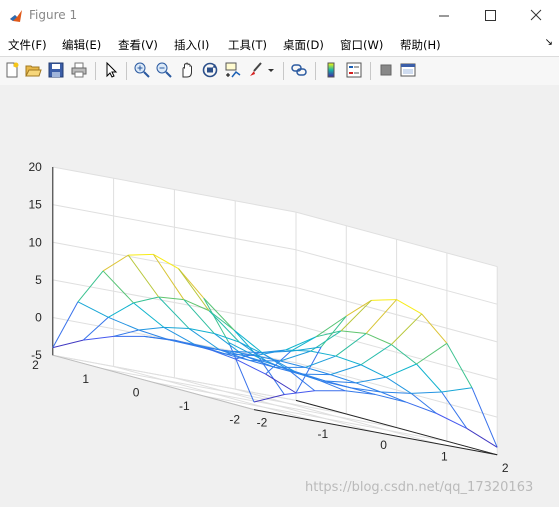  I want to click on y-tick-label: 1, so click(85, 379).